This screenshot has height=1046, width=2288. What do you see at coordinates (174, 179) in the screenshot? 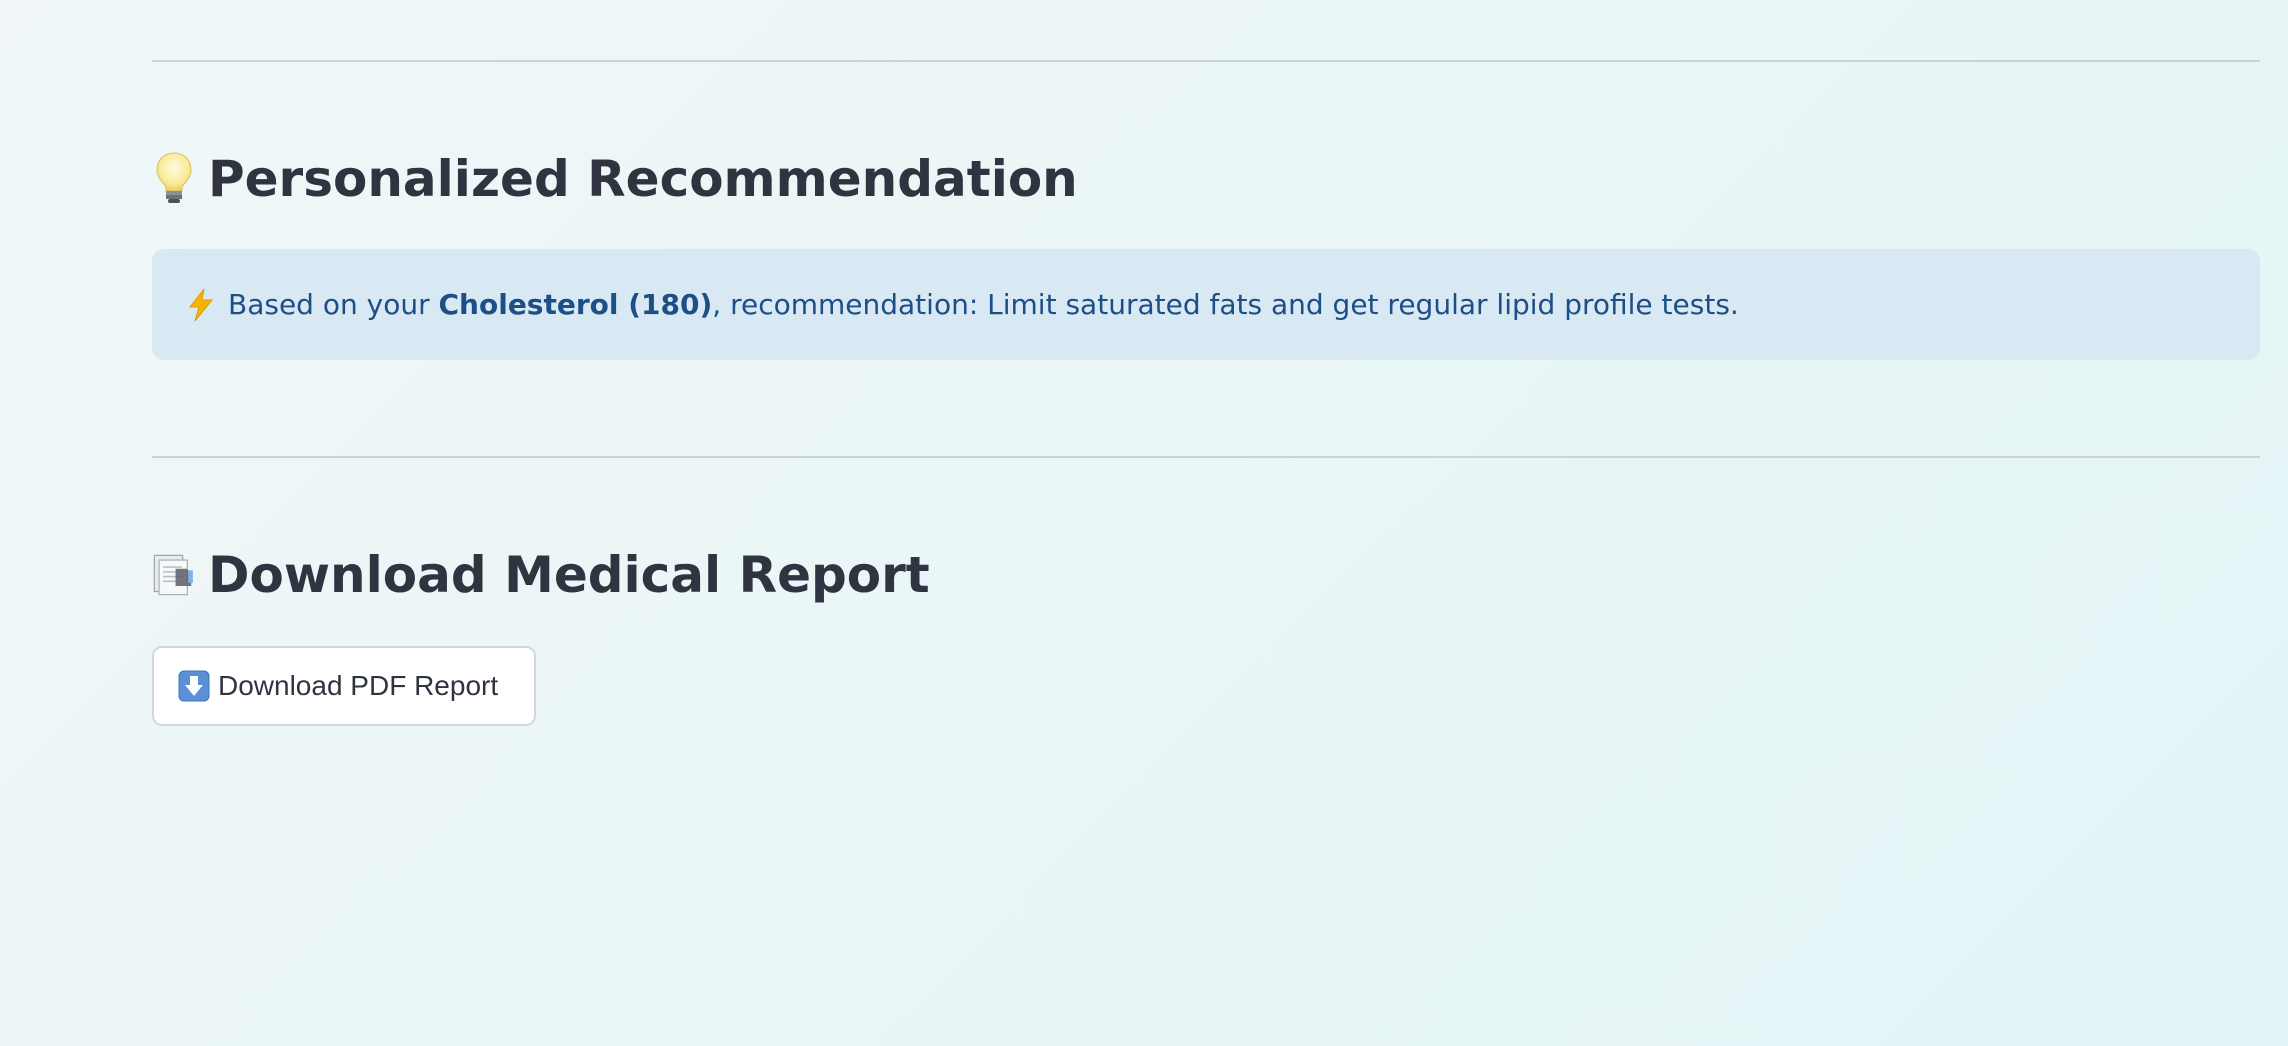
I see `lightbulb-icon` at bounding box center [174, 179].